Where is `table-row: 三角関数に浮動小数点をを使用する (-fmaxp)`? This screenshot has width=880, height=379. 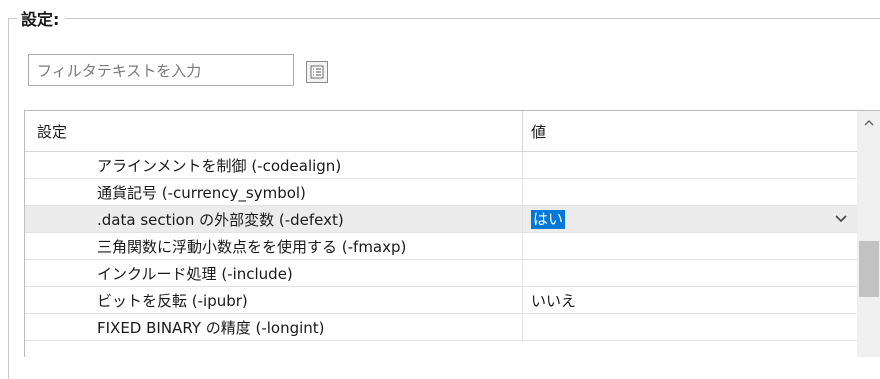
table-row: 三角関数に浮動小数点をを使用する (-fmaxp) is located at coordinates (441, 246).